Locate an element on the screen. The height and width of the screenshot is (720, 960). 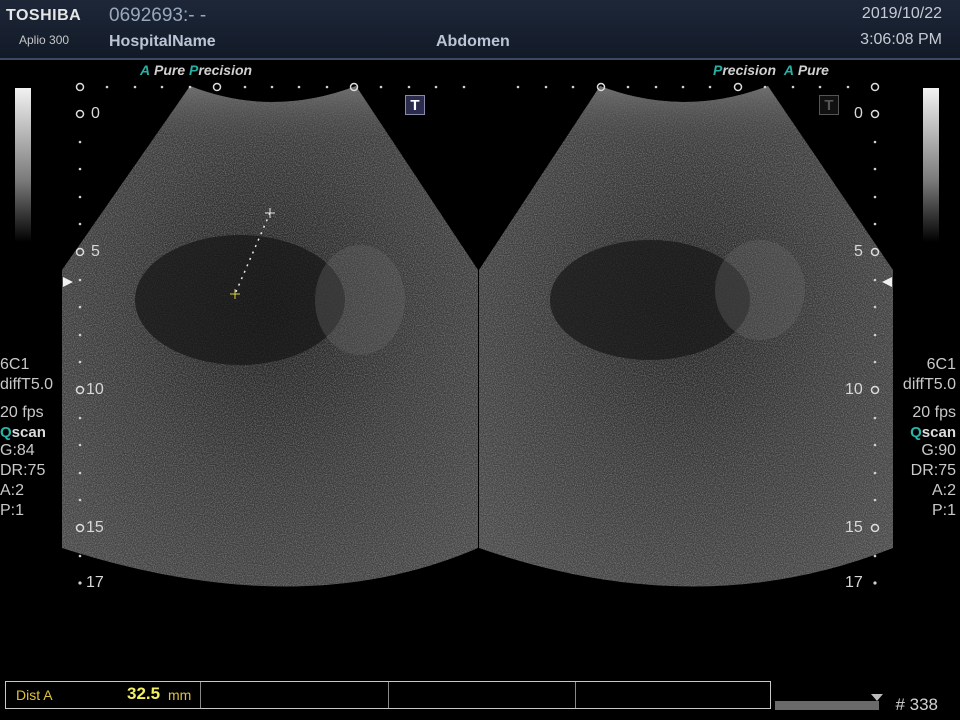
frame-number: # 338 is located at coordinates (916, 704).